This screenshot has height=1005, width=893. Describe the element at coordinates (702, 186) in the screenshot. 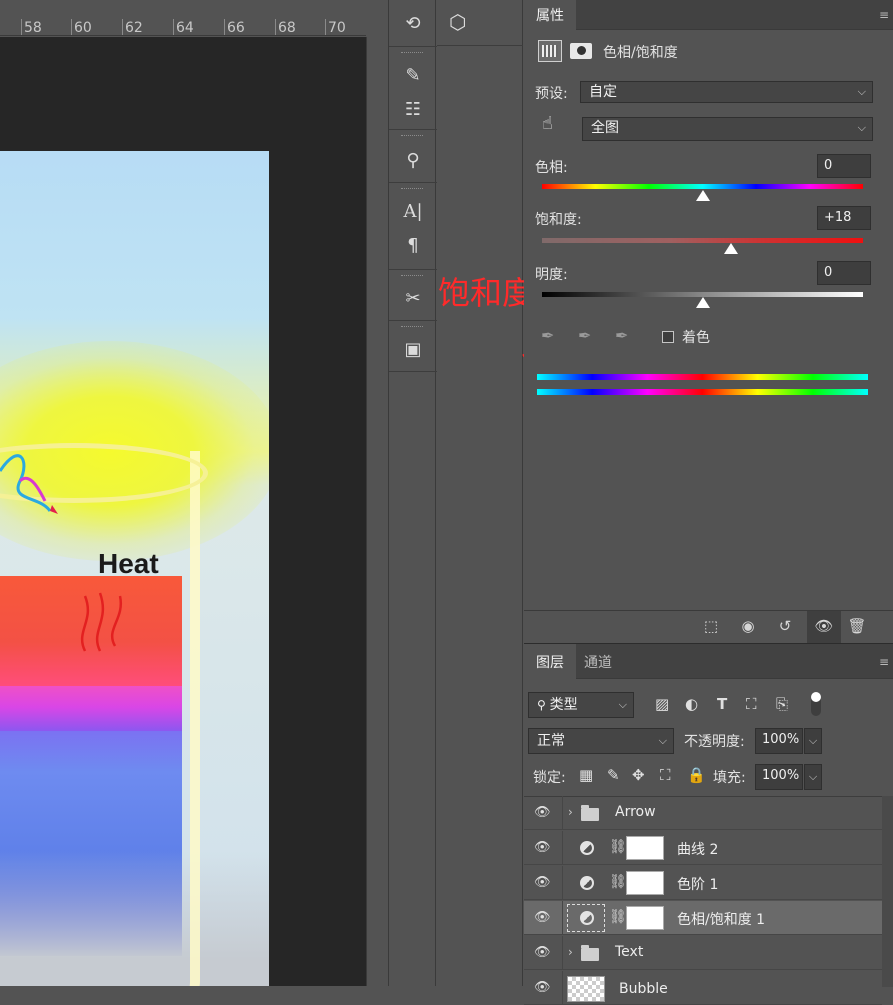

I see `hue-slider-track` at that location.